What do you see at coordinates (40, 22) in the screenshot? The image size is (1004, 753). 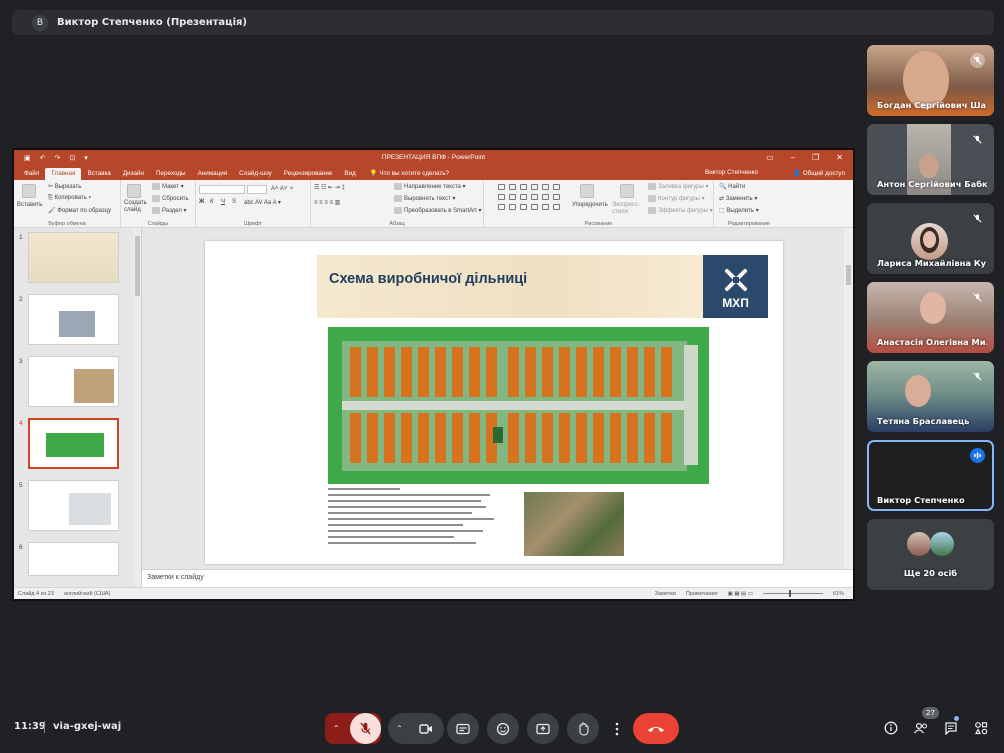 I see `presenter-avatar: В` at bounding box center [40, 22].